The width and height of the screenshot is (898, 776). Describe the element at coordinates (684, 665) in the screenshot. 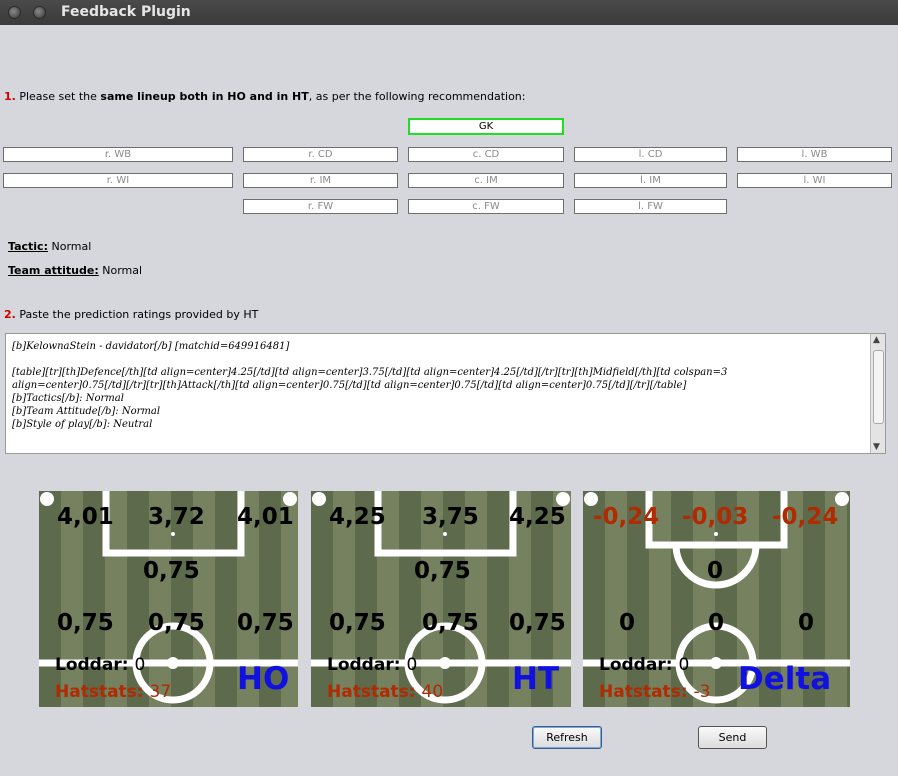

I see `delta-loddar-value: 0` at that location.